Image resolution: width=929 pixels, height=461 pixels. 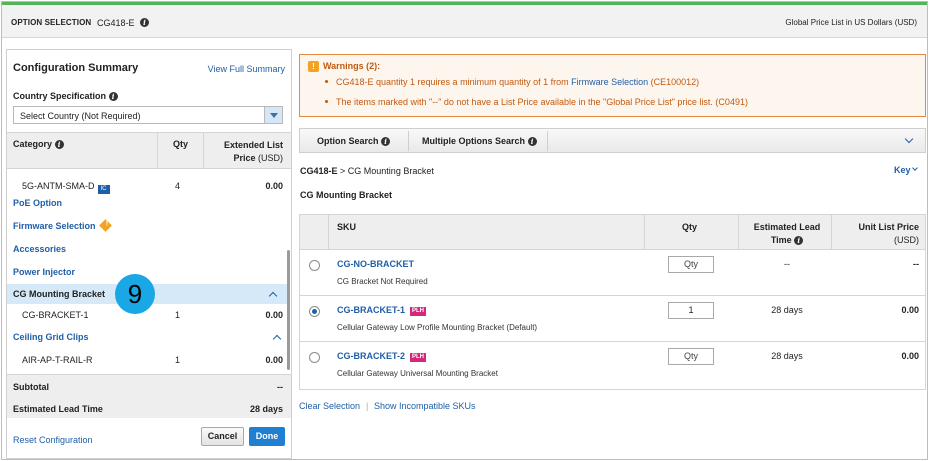 I want to click on section-poe-option: PoE Option, so click(x=37, y=203).